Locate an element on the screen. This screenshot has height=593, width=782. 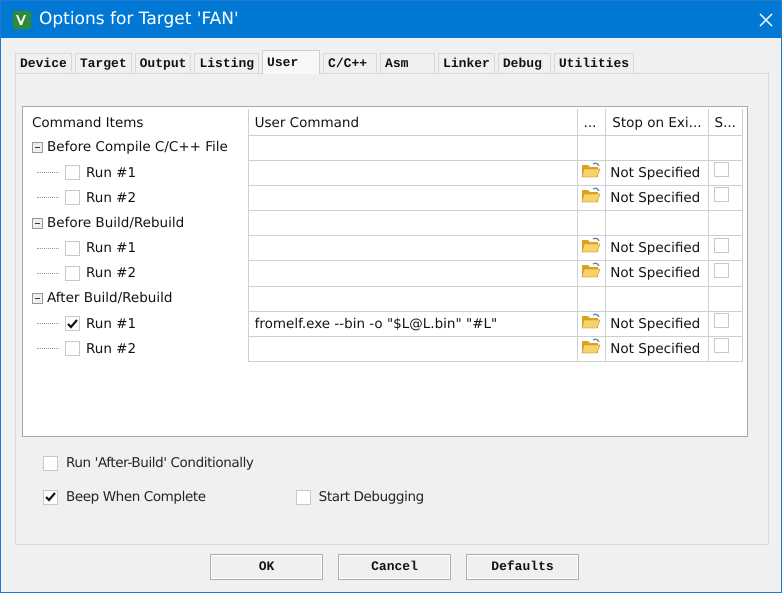
tree-item: After Build/Rebuild is located at coordinates (109, 298).